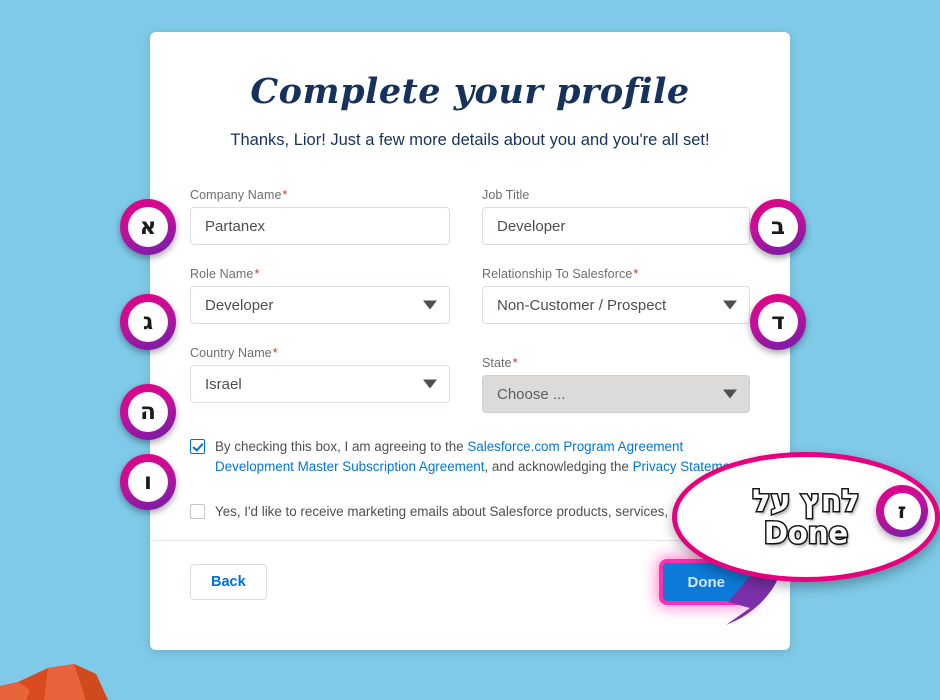 Image resolution: width=940 pixels, height=700 pixels. I want to click on marketing-checkbox, so click(197, 511).